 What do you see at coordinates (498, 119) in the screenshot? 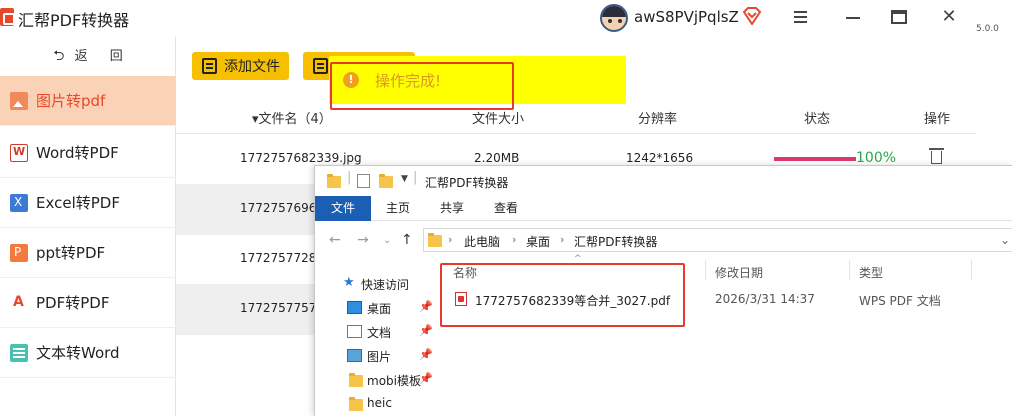
I see `column-filesize: 文件大小` at bounding box center [498, 119].